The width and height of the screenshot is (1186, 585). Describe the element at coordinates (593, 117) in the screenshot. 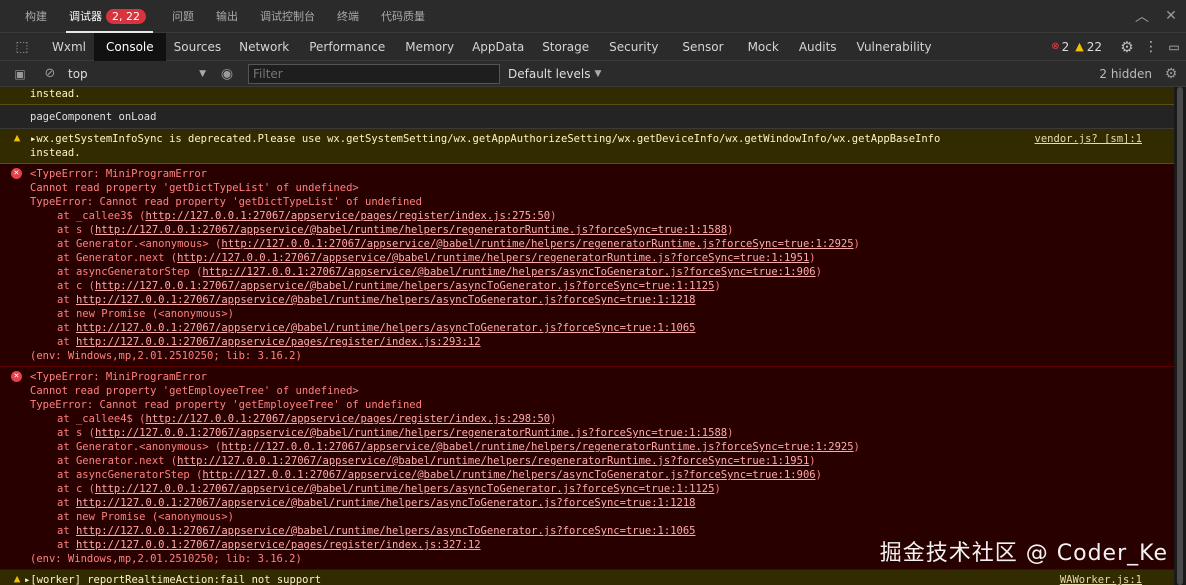

I see `console-log: pageComponent onLoad` at that location.